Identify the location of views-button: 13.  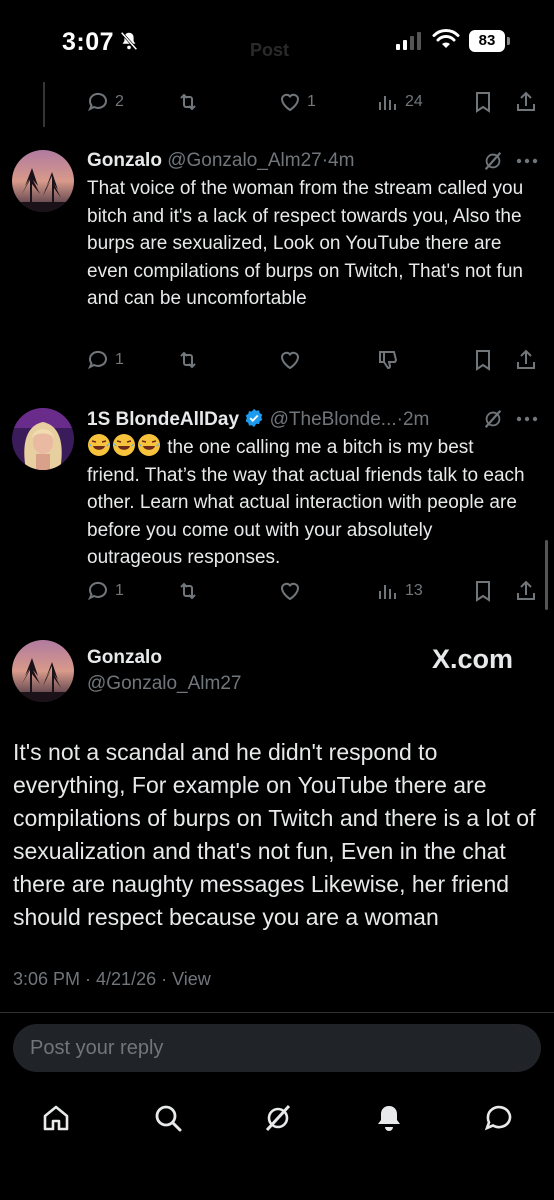
(399, 591).